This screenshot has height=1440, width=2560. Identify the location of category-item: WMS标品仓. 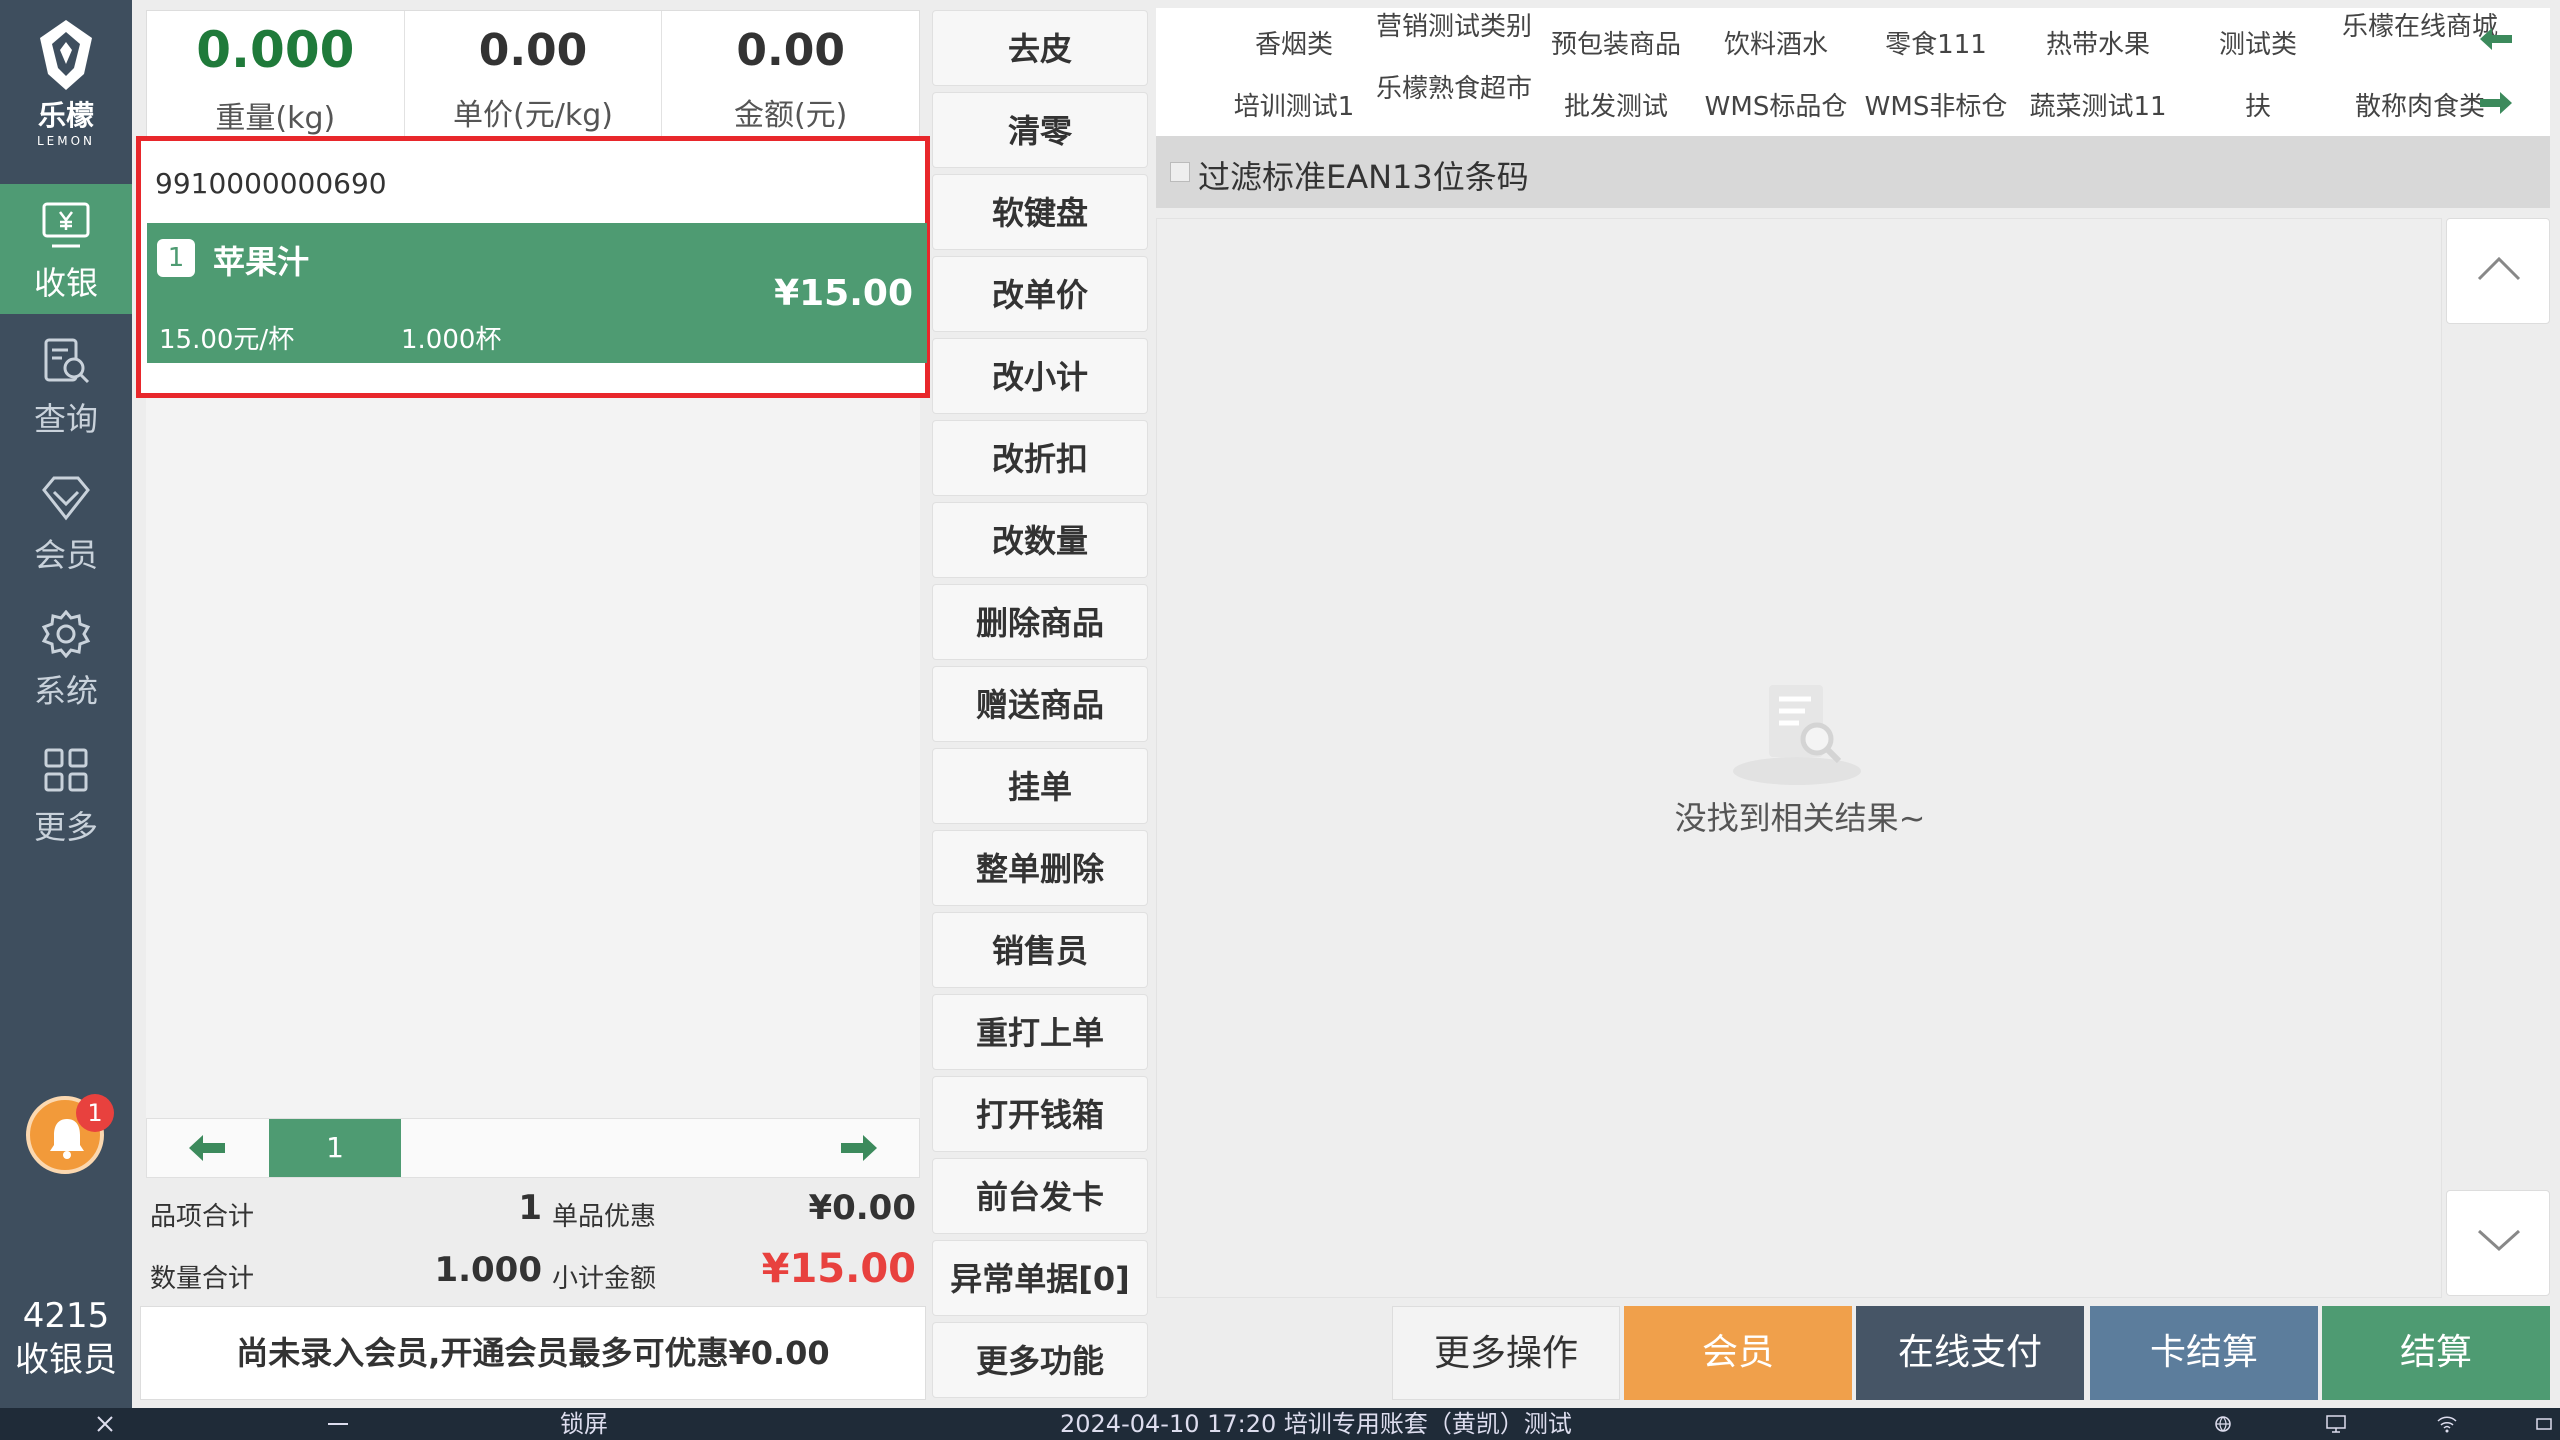
(1776, 107).